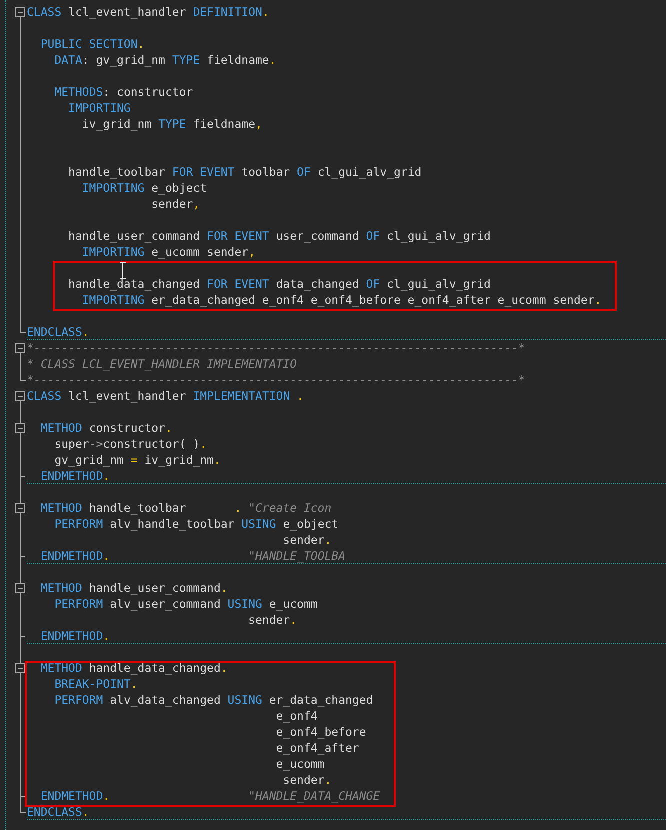  I want to click on code-line: iv_grid_nm TYPE fieldname,, so click(171, 124).